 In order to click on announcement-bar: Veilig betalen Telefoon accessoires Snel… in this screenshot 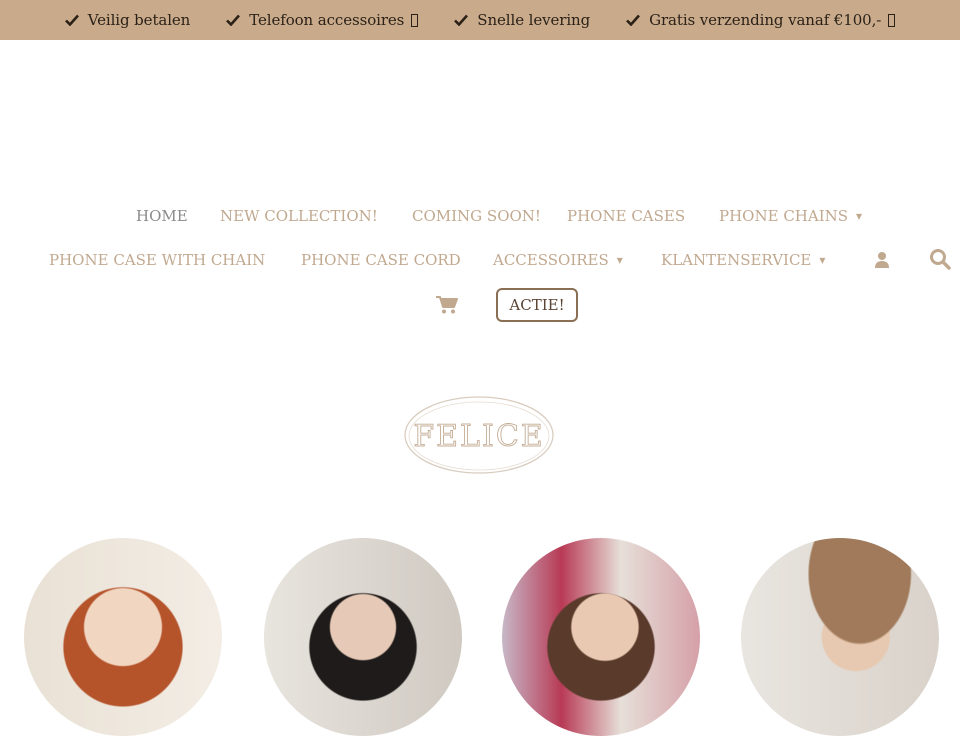, I will do `click(480, 20)`.